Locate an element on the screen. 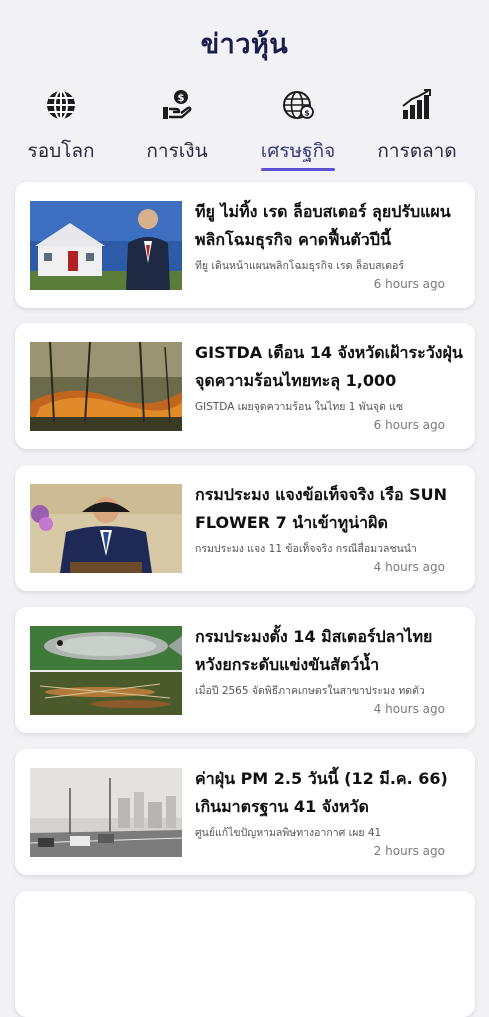  tab-economy: $ เศรษฐกิจ is located at coordinates (298, 130).